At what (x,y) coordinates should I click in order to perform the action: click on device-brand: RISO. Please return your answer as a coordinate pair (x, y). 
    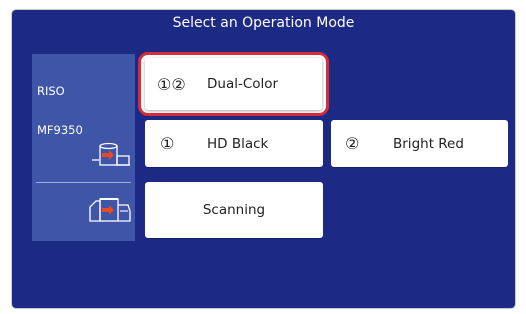
    Looking at the image, I should click on (51, 91).